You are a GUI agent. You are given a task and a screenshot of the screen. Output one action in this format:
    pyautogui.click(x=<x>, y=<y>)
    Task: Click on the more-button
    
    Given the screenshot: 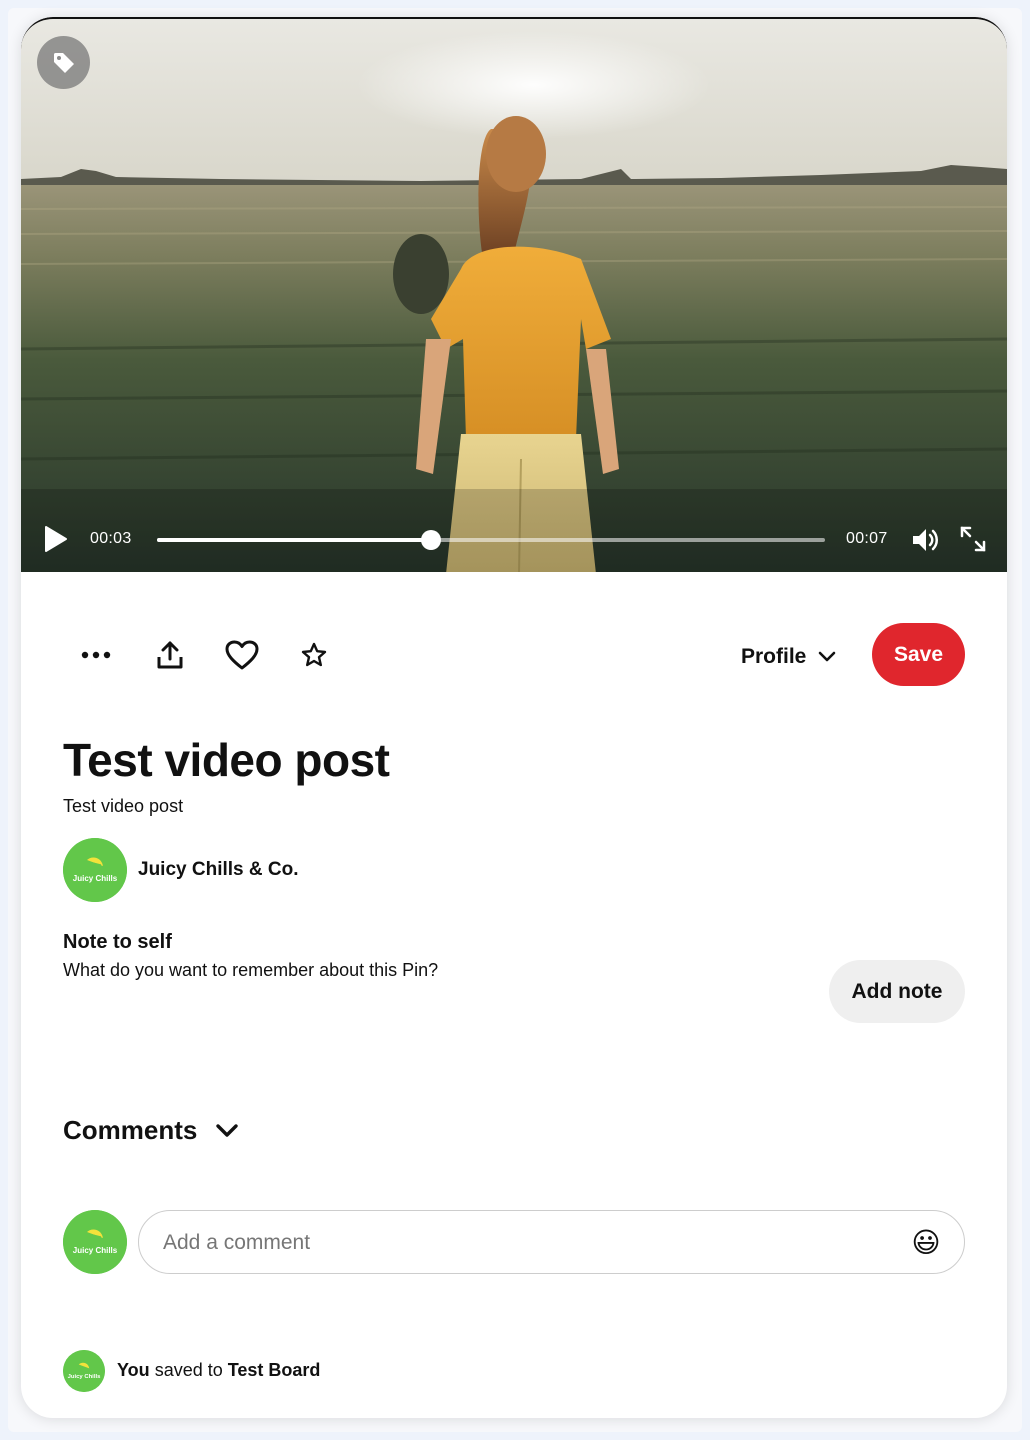 What is the action you would take?
    pyautogui.click(x=96, y=655)
    